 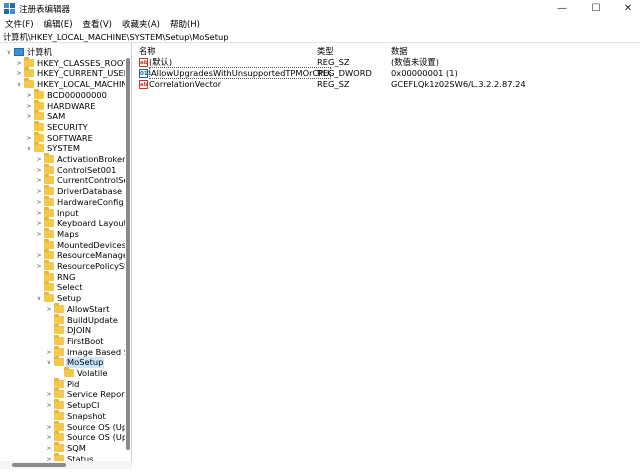 What do you see at coordinates (596, 8) in the screenshot?
I see `maximize-button: ☐` at bounding box center [596, 8].